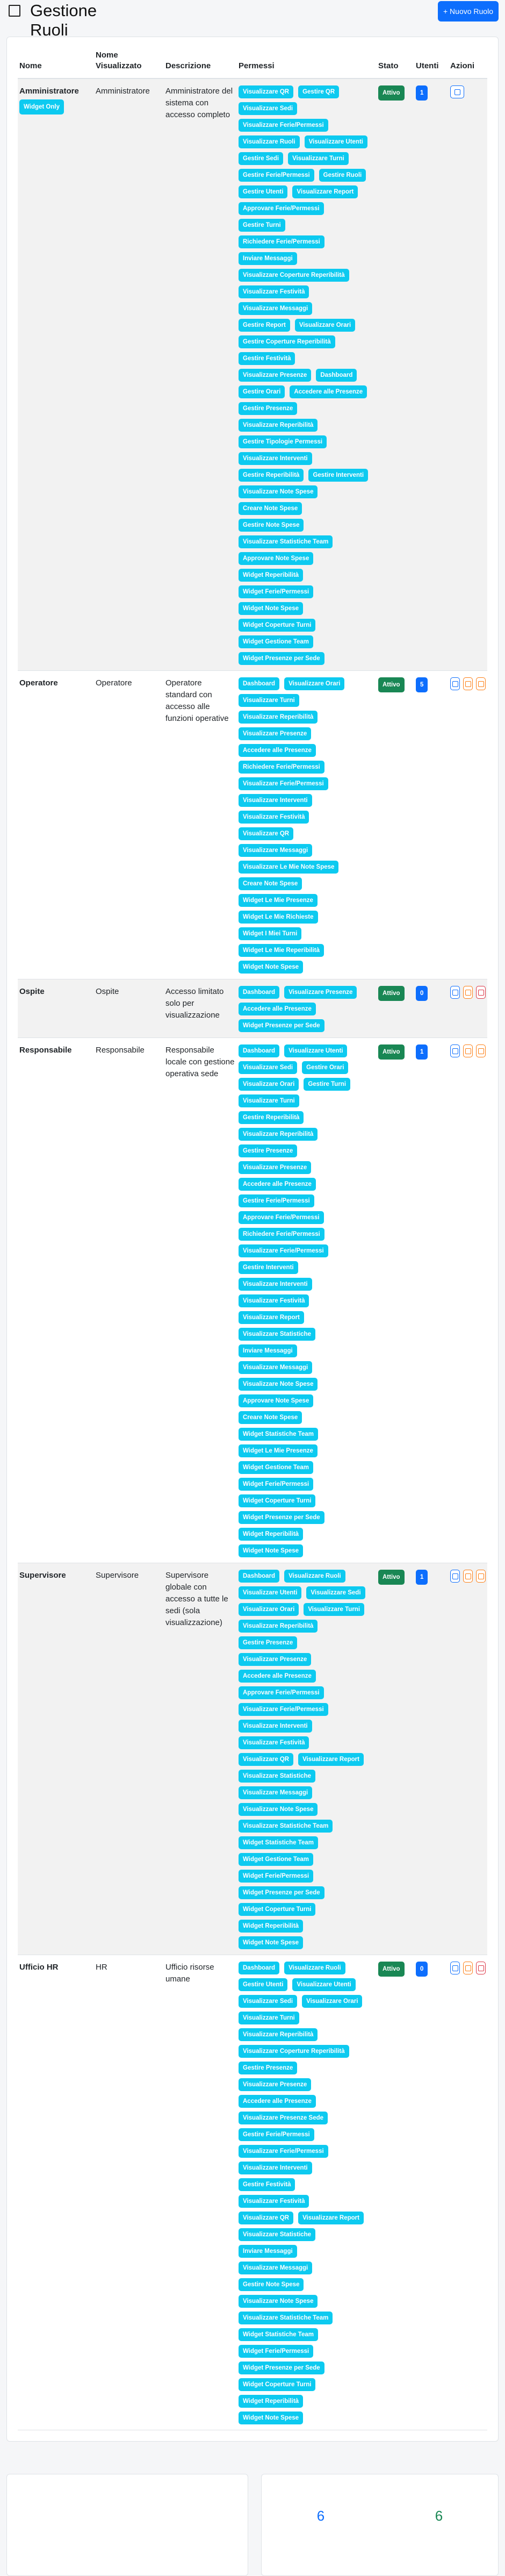  I want to click on permission-badge: Gestire Festività, so click(267, 358).